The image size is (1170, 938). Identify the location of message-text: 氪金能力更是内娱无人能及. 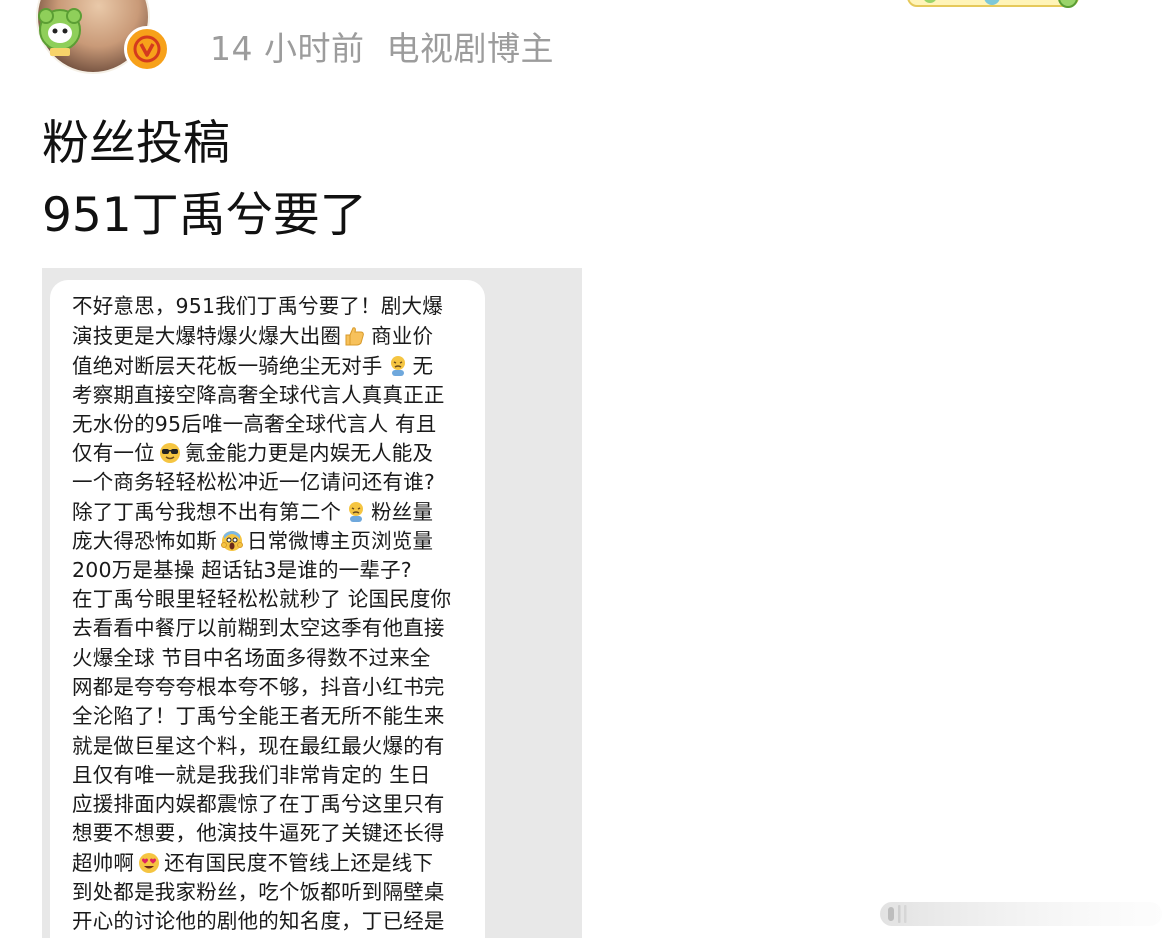
(309, 453).